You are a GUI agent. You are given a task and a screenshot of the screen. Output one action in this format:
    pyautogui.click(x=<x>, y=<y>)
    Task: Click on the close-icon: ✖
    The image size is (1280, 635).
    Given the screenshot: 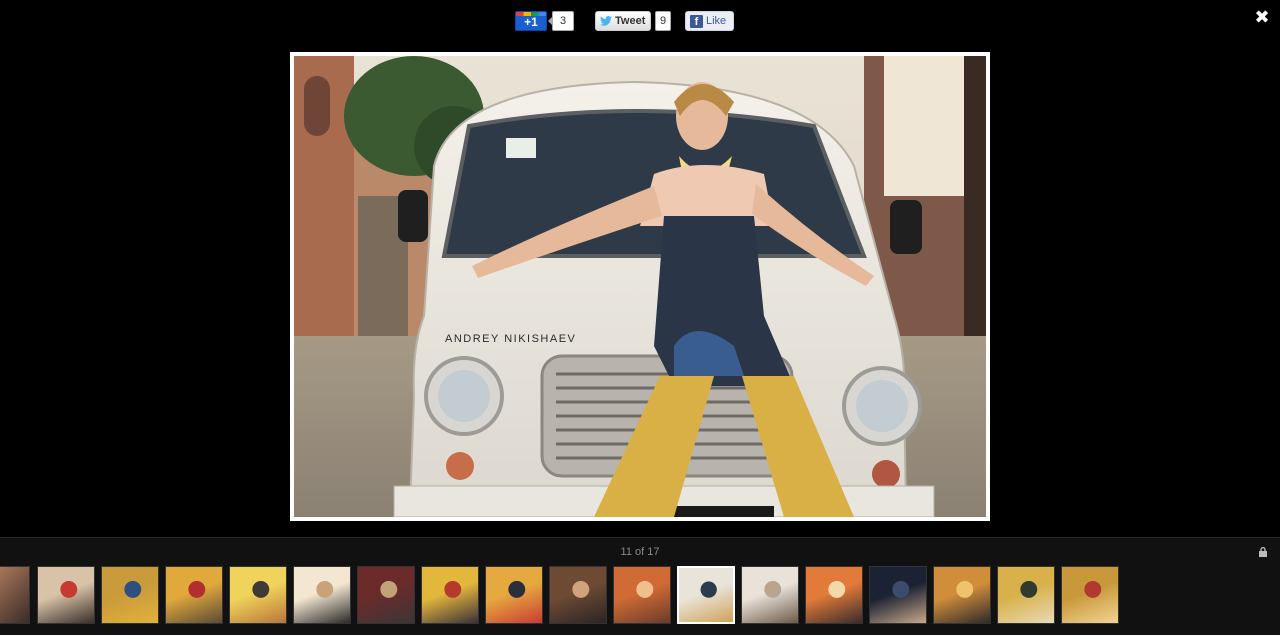 What is the action you would take?
    pyautogui.click(x=1262, y=18)
    